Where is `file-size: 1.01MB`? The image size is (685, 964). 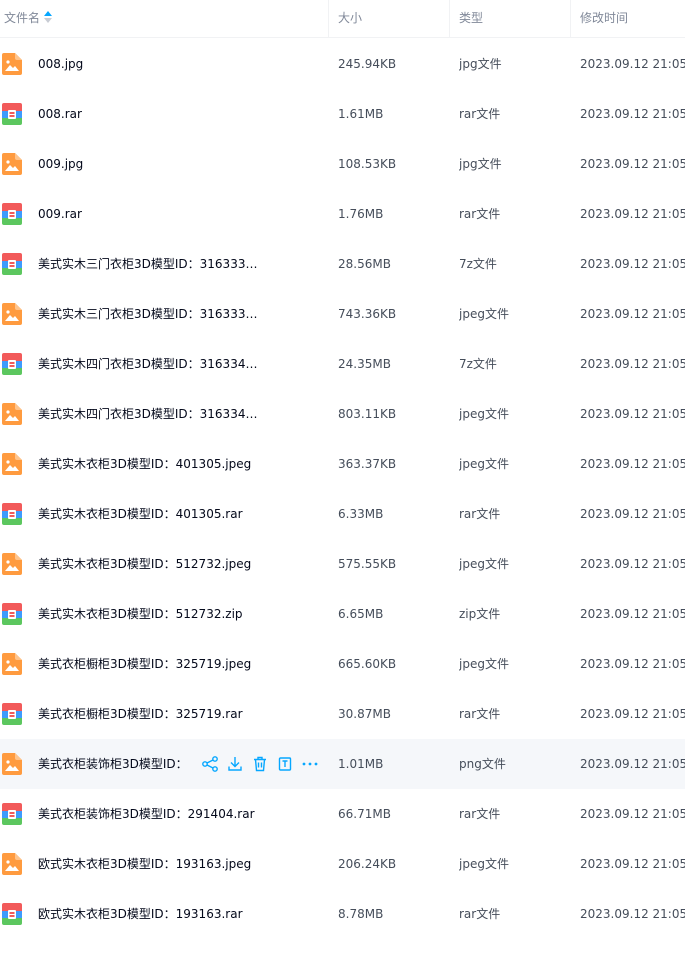 file-size: 1.01MB is located at coordinates (361, 764).